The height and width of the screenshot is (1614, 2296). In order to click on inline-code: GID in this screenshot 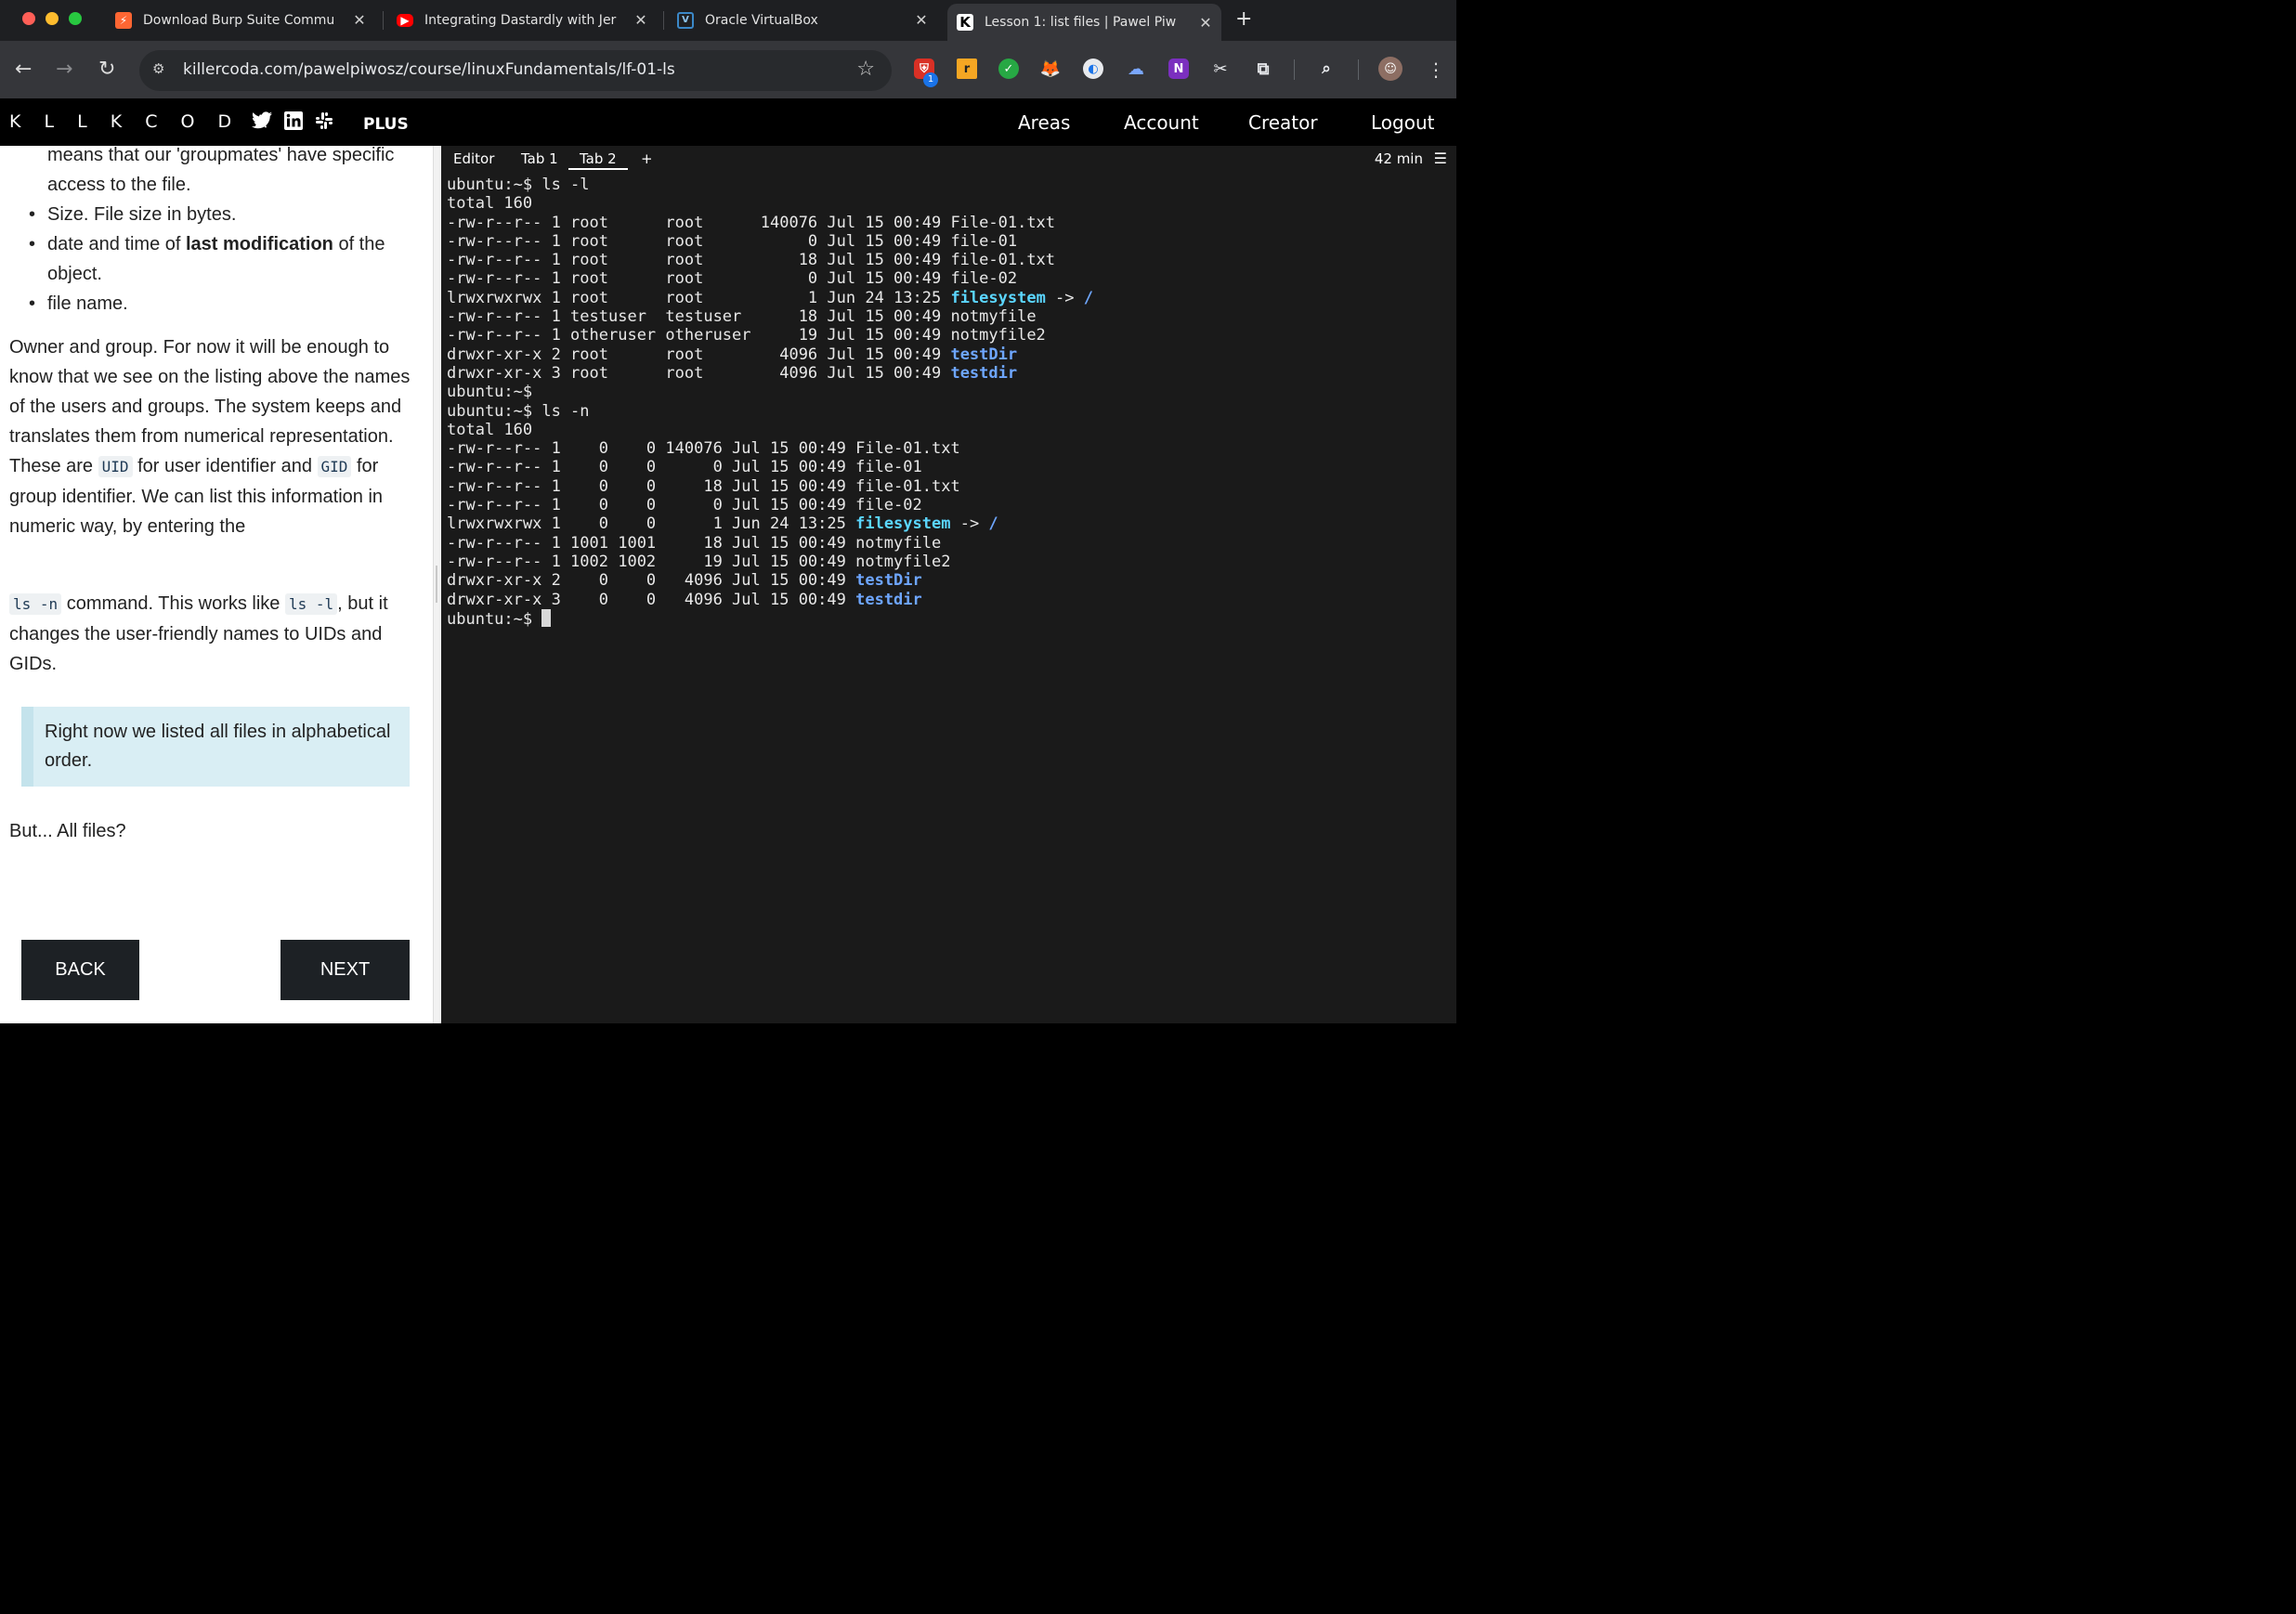, I will do `click(334, 467)`.